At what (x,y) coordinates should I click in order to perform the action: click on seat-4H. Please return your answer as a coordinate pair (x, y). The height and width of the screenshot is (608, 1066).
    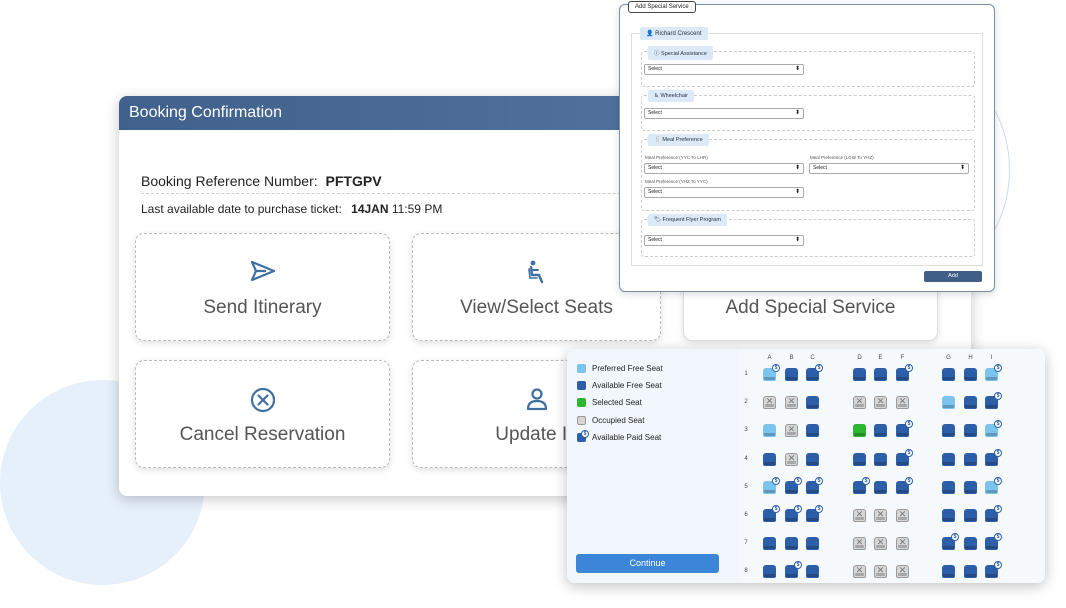
    Looking at the image, I should click on (970, 459).